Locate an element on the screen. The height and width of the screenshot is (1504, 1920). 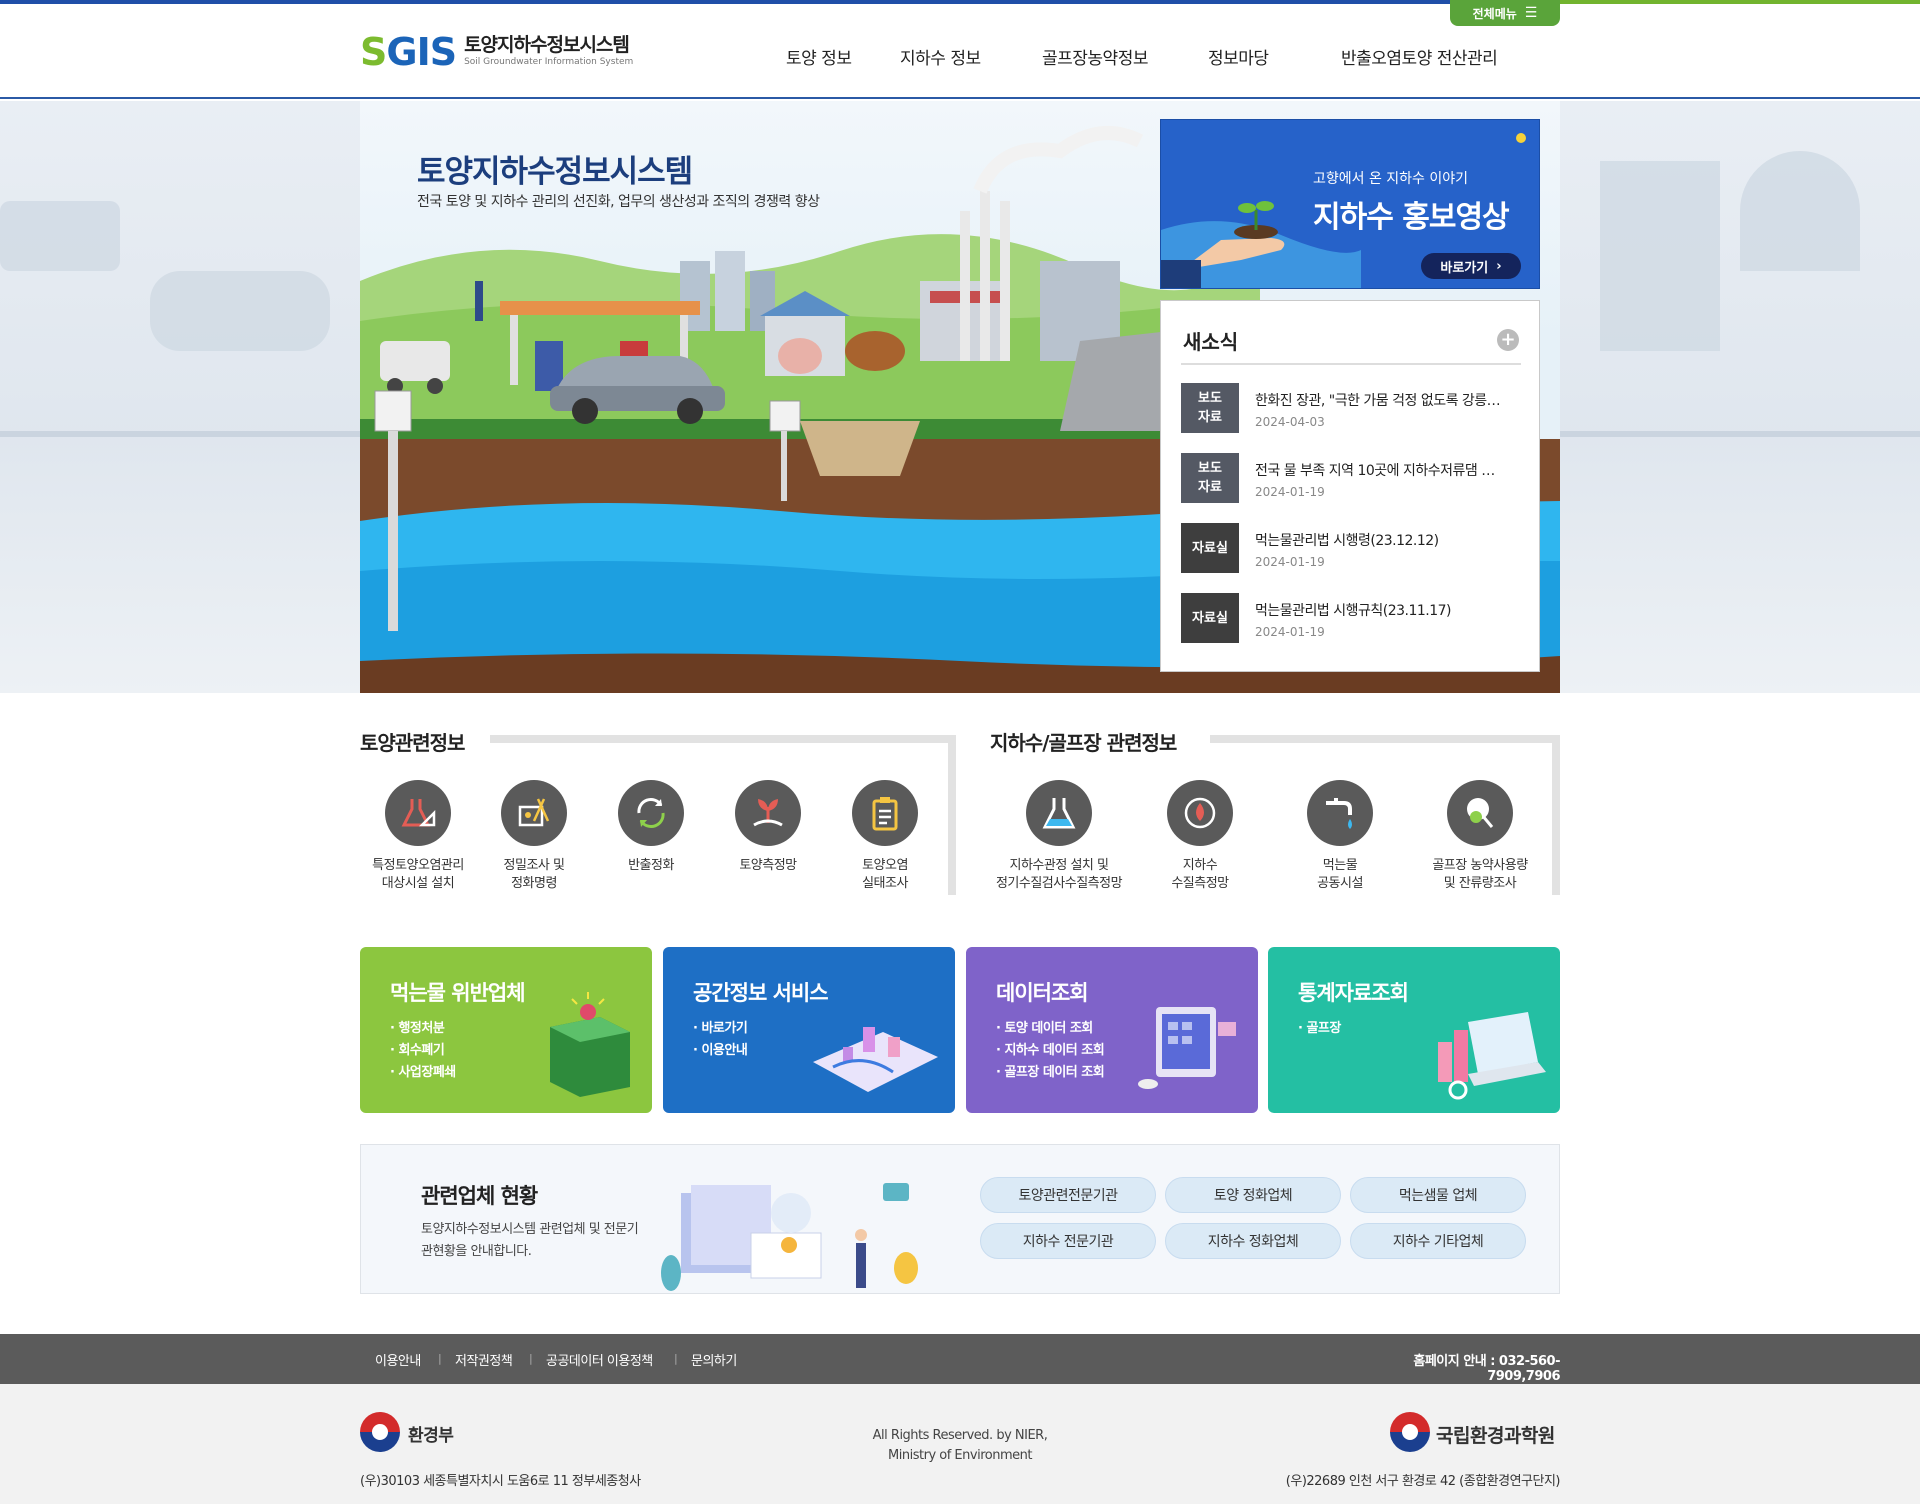
nav-golf-pesticide-info: 골프장농약정보 is located at coordinates (1095, 56).